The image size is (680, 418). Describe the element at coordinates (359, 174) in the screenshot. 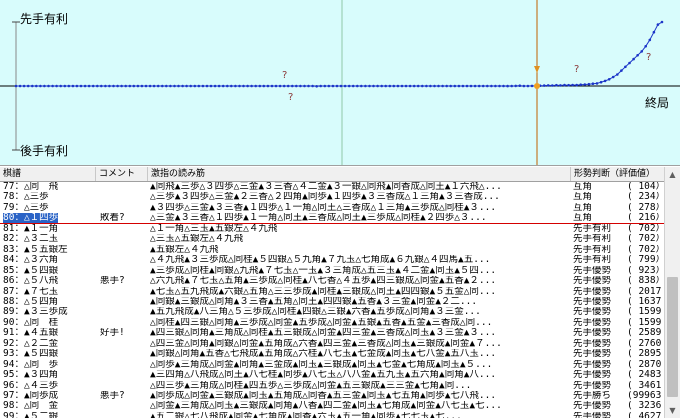

I see `header-line: 激指の読み筋` at that location.